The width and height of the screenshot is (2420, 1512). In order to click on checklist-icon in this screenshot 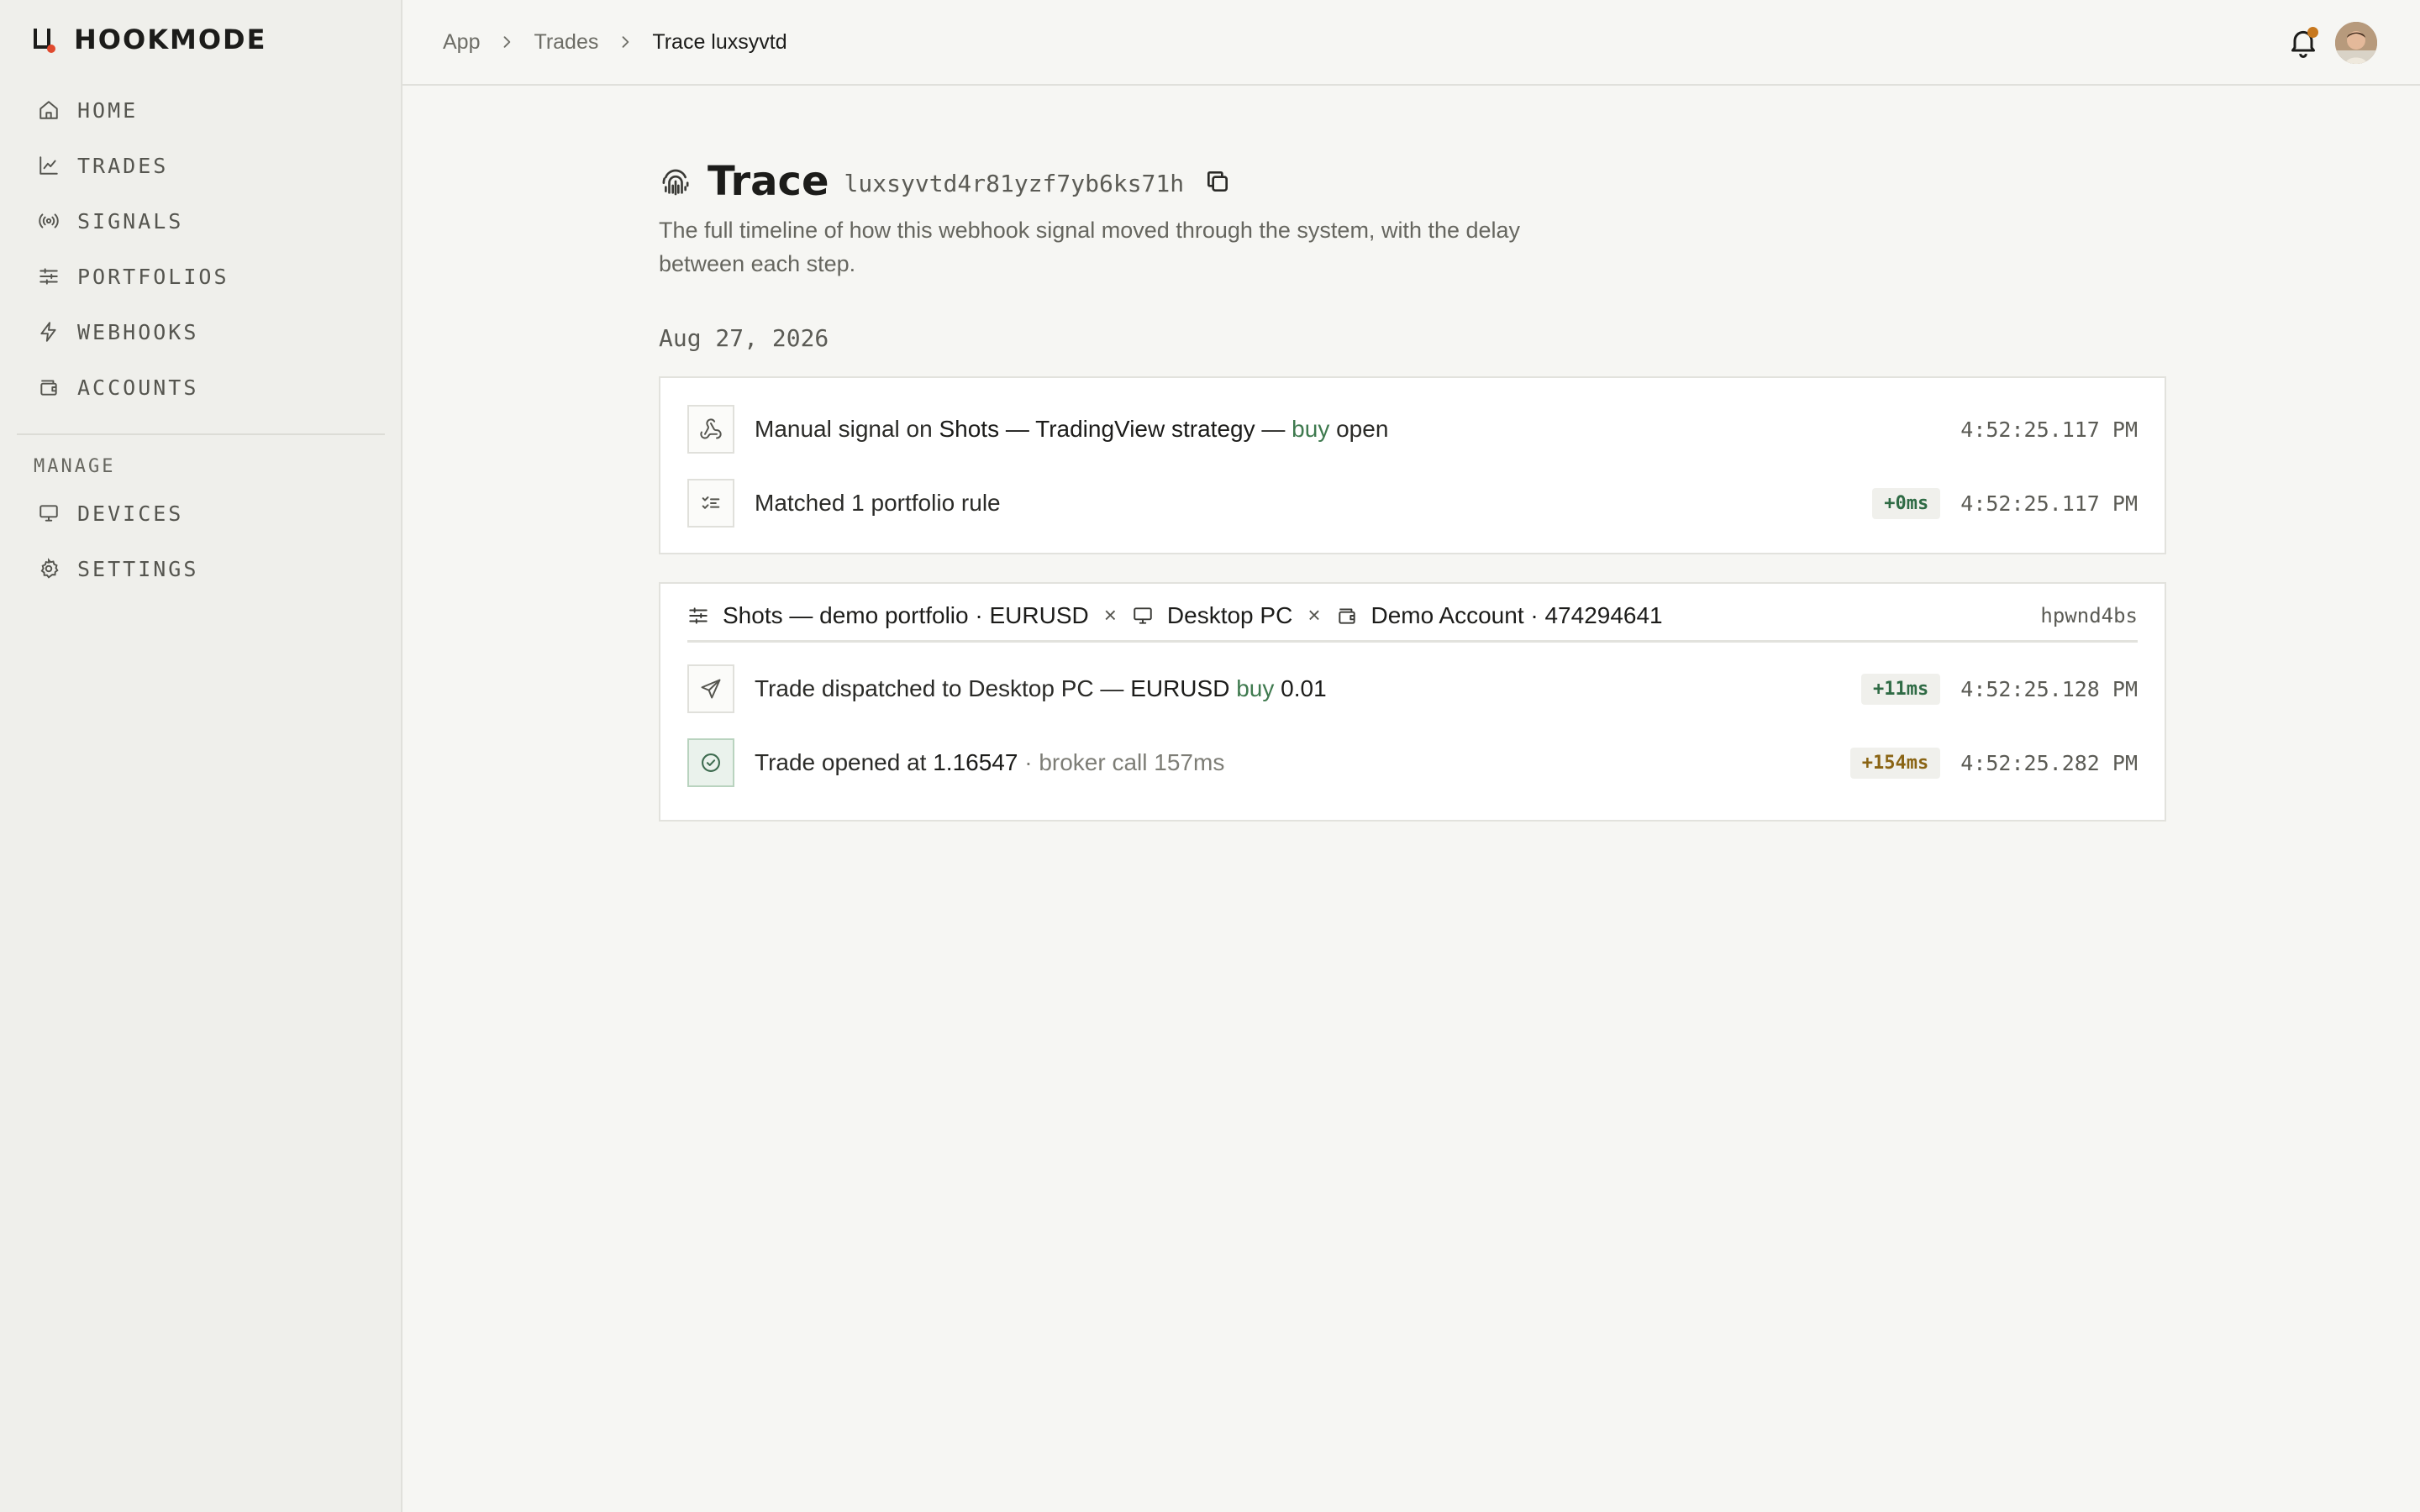, I will do `click(710, 503)`.